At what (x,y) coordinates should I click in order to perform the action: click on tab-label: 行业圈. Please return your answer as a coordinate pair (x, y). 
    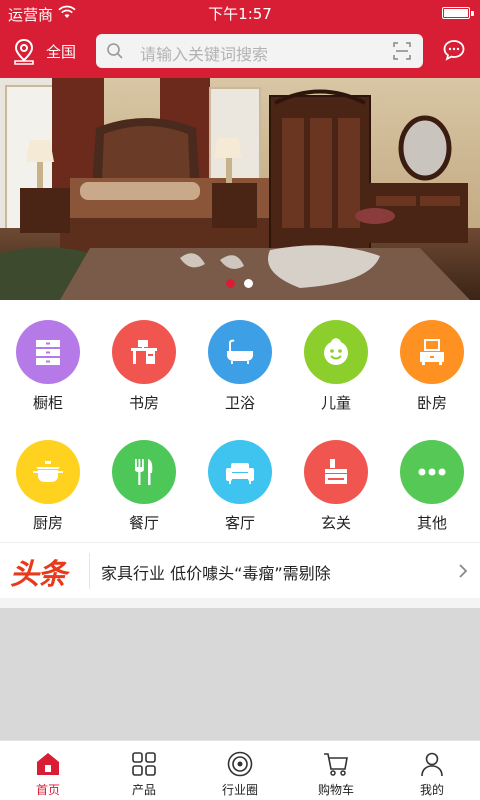
    Looking at the image, I should click on (239, 790).